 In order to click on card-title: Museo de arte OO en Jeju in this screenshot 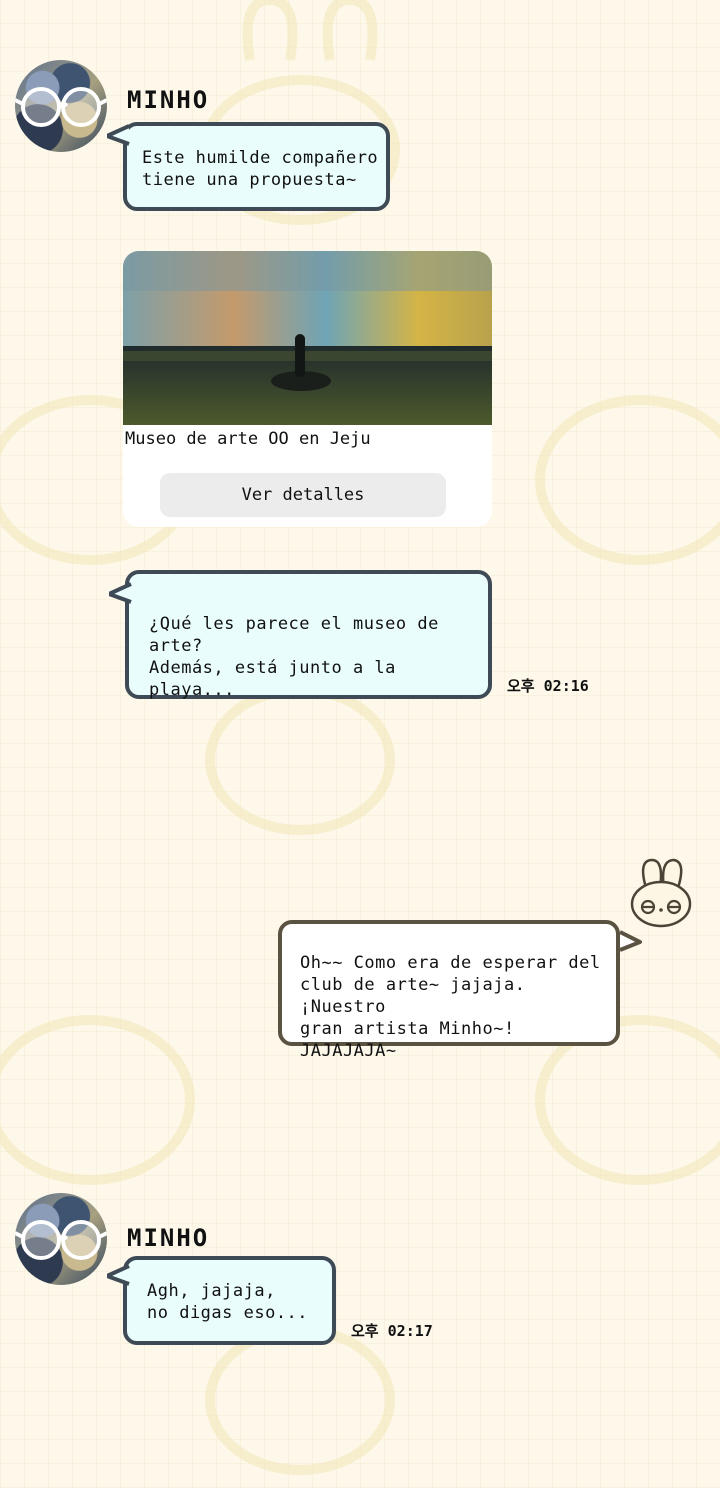, I will do `click(248, 439)`.